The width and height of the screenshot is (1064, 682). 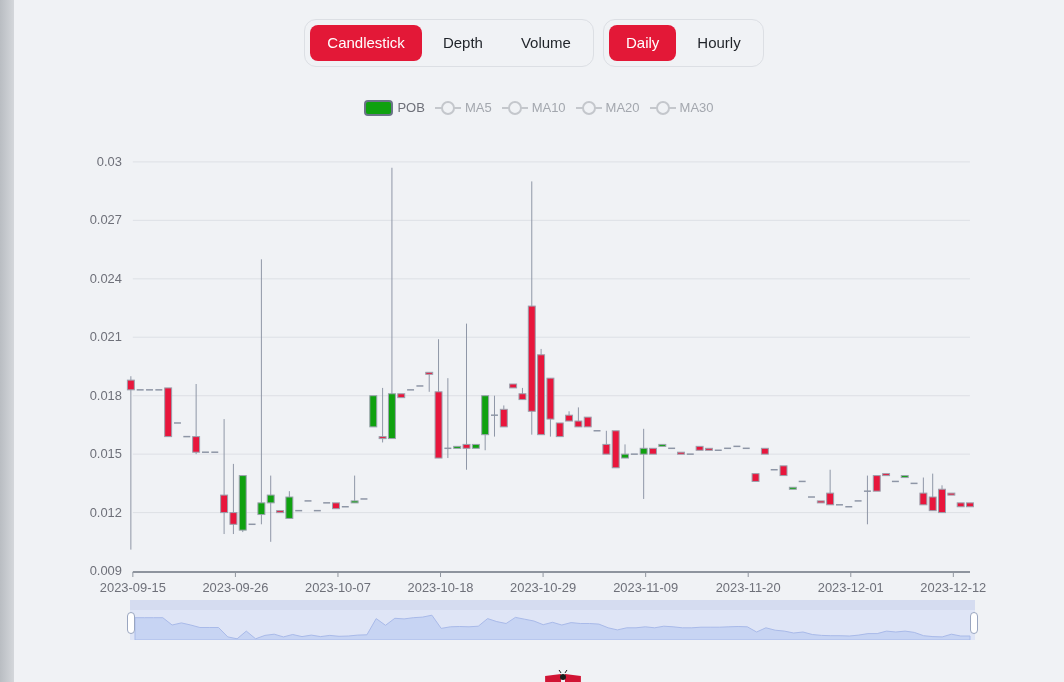 I want to click on toggle-tab: Daily, so click(x=642, y=43).